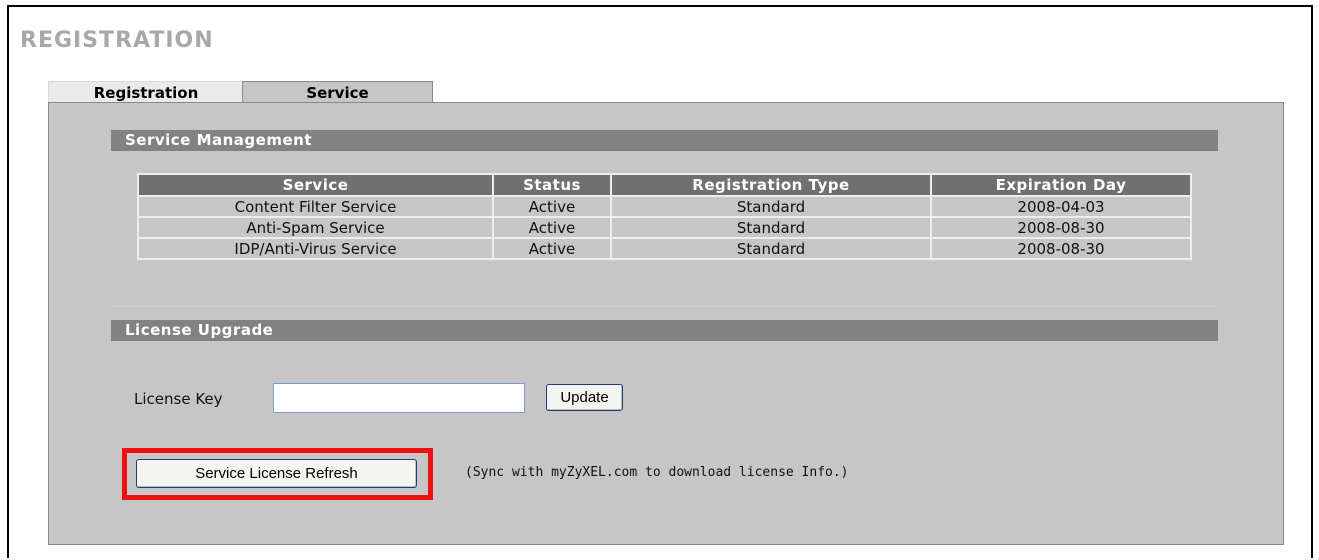 The image size is (1319, 560). What do you see at coordinates (276, 473) in the screenshot?
I see `service-license-refresh-button: Service License Refresh` at bounding box center [276, 473].